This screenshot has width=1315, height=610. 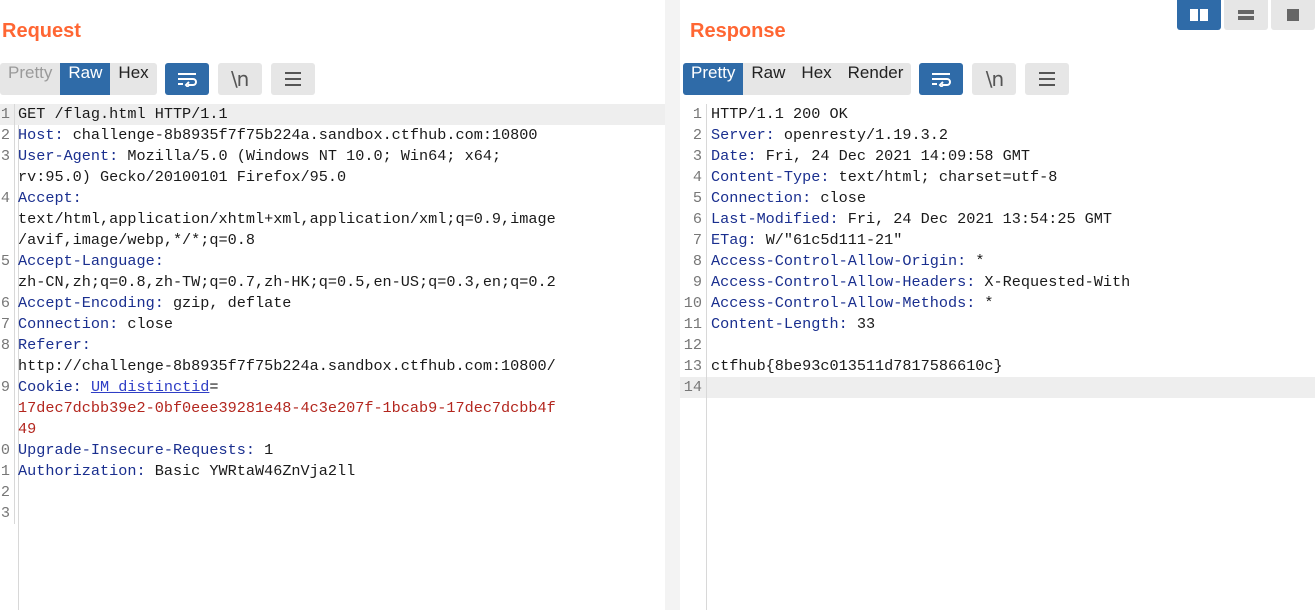 What do you see at coordinates (843, 303) in the screenshot?
I see `header-name: Access-Control-Allow-Methods:` at bounding box center [843, 303].